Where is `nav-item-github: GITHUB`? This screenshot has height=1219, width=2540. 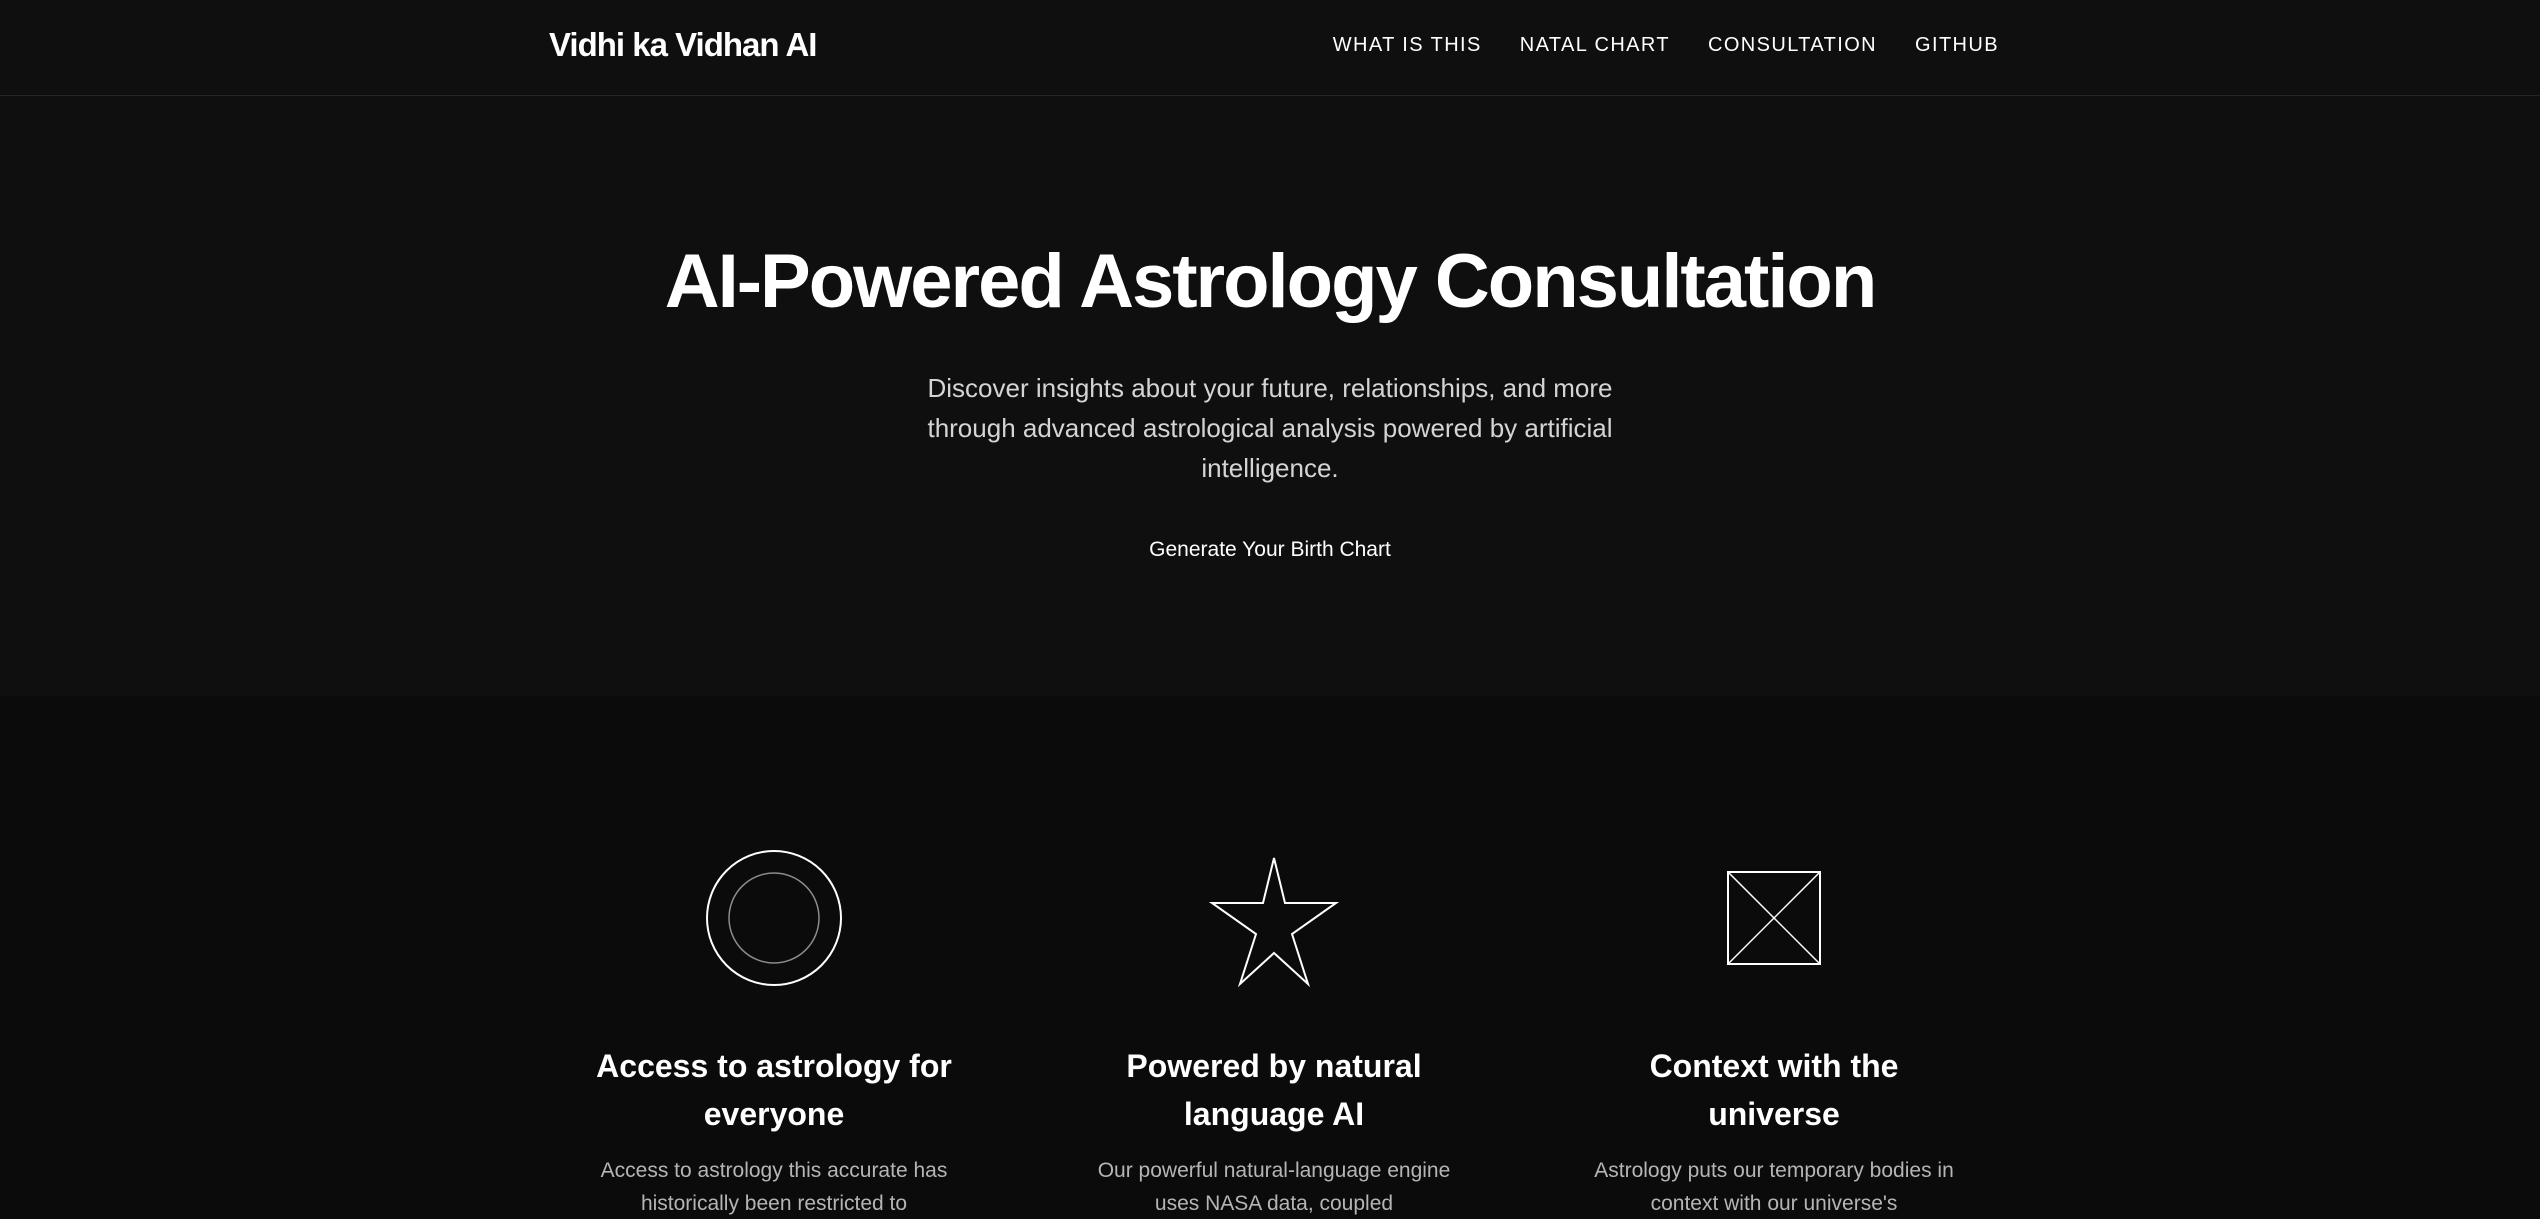 nav-item-github: GITHUB is located at coordinates (1957, 45).